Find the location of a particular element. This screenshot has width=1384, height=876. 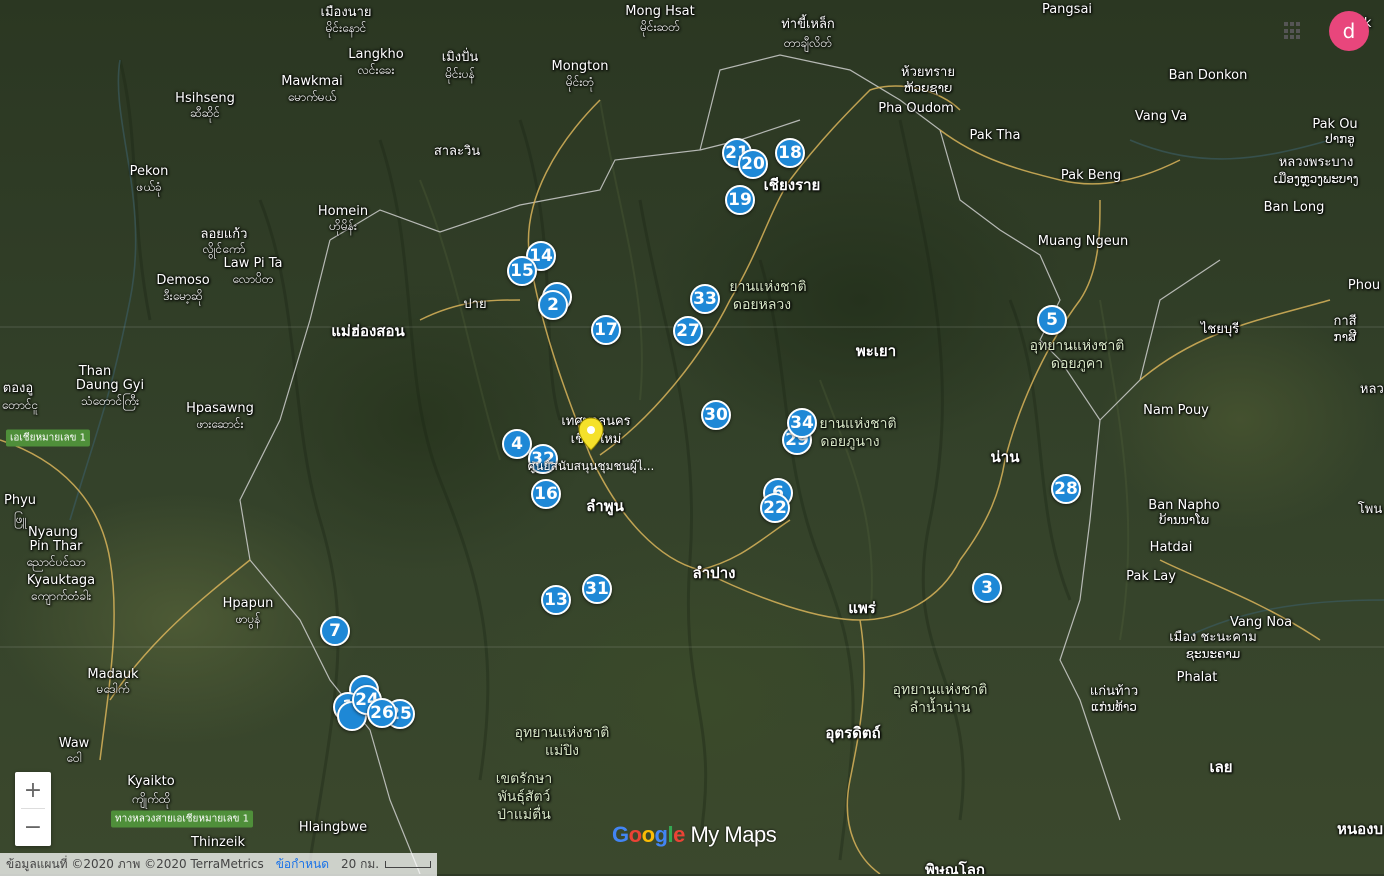

place-label: พะเยา is located at coordinates (876, 351).